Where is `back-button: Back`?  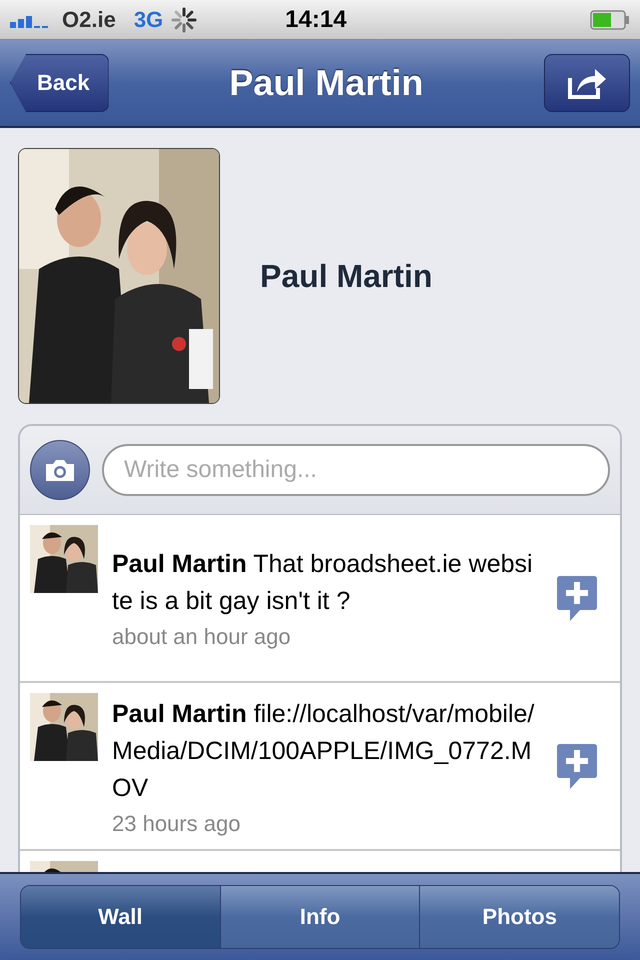
back-button: Back is located at coordinates (59, 83).